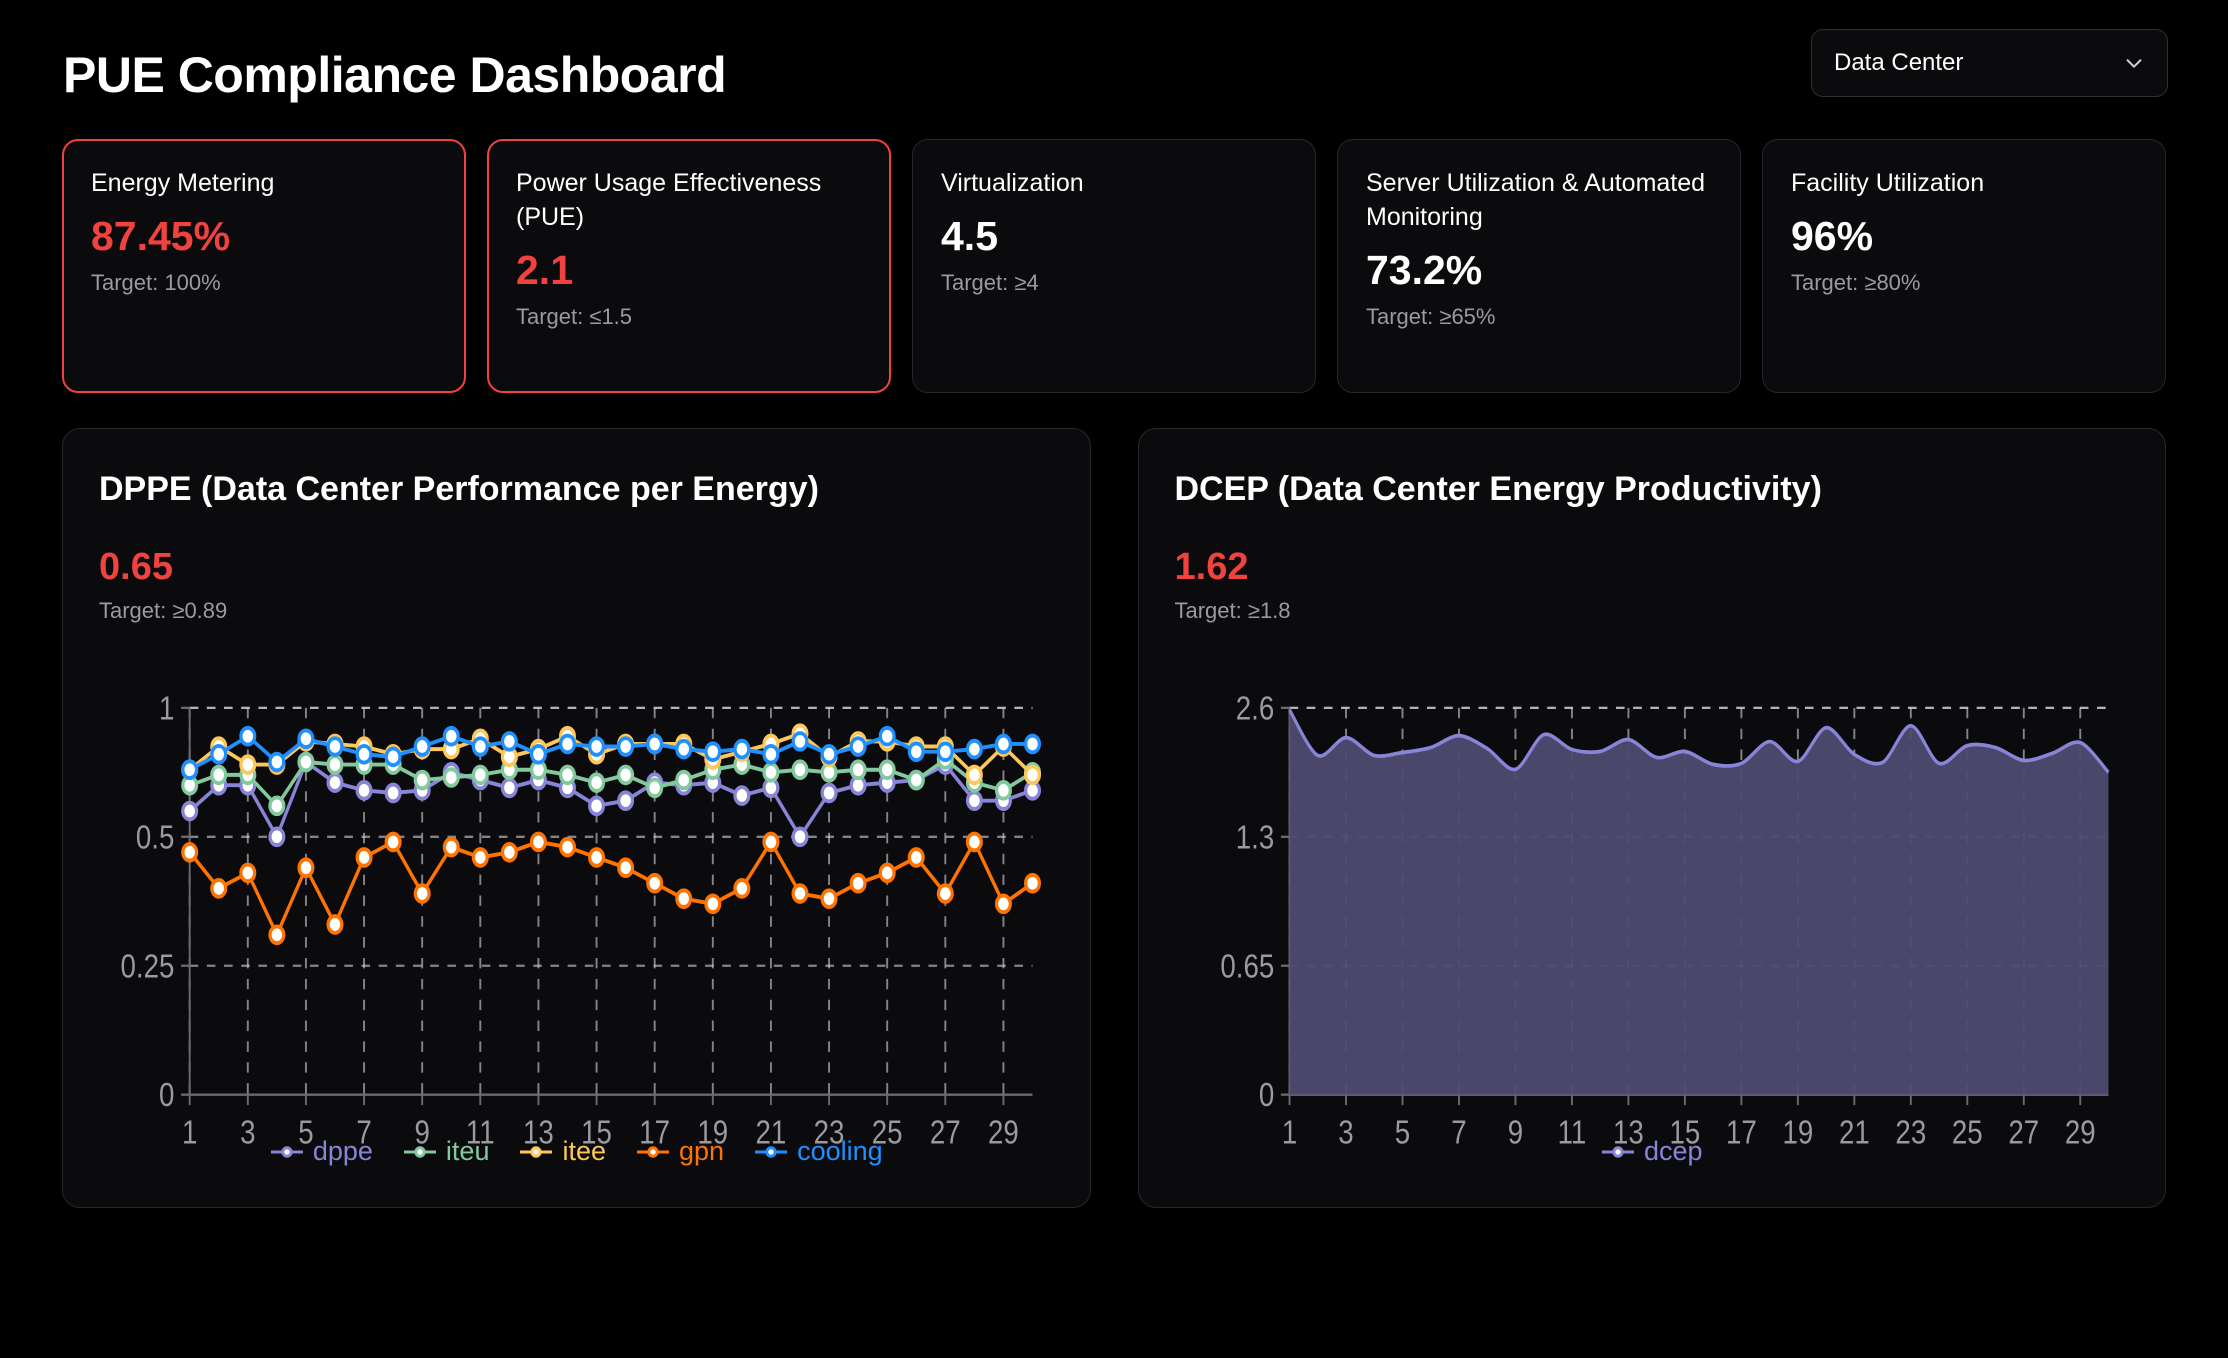  Describe the element at coordinates (183, 183) in the screenshot. I see `kpi-title: Energy Metering` at that location.